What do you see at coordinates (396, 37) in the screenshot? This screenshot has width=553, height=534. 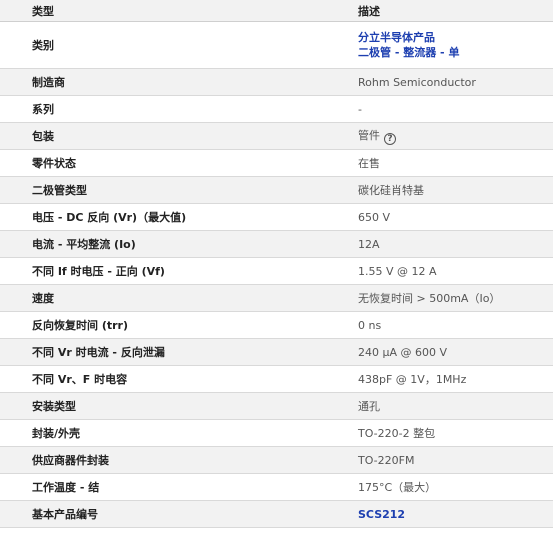 I see `category-link-discrete: 分立半导体产品` at bounding box center [396, 37].